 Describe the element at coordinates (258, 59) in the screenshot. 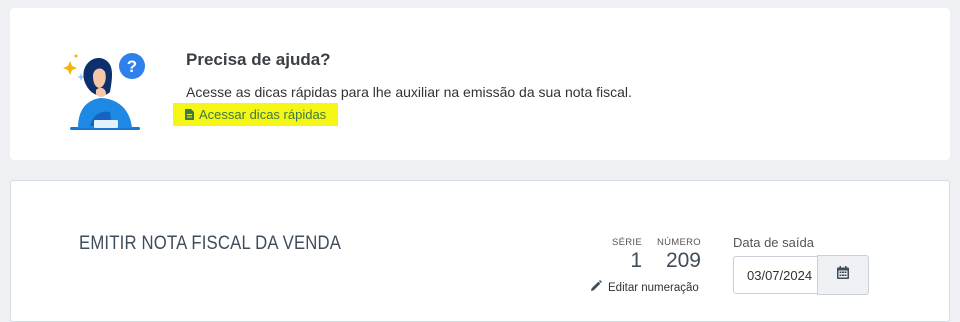

I see `help-title: Precisa de ajuda?` at that location.